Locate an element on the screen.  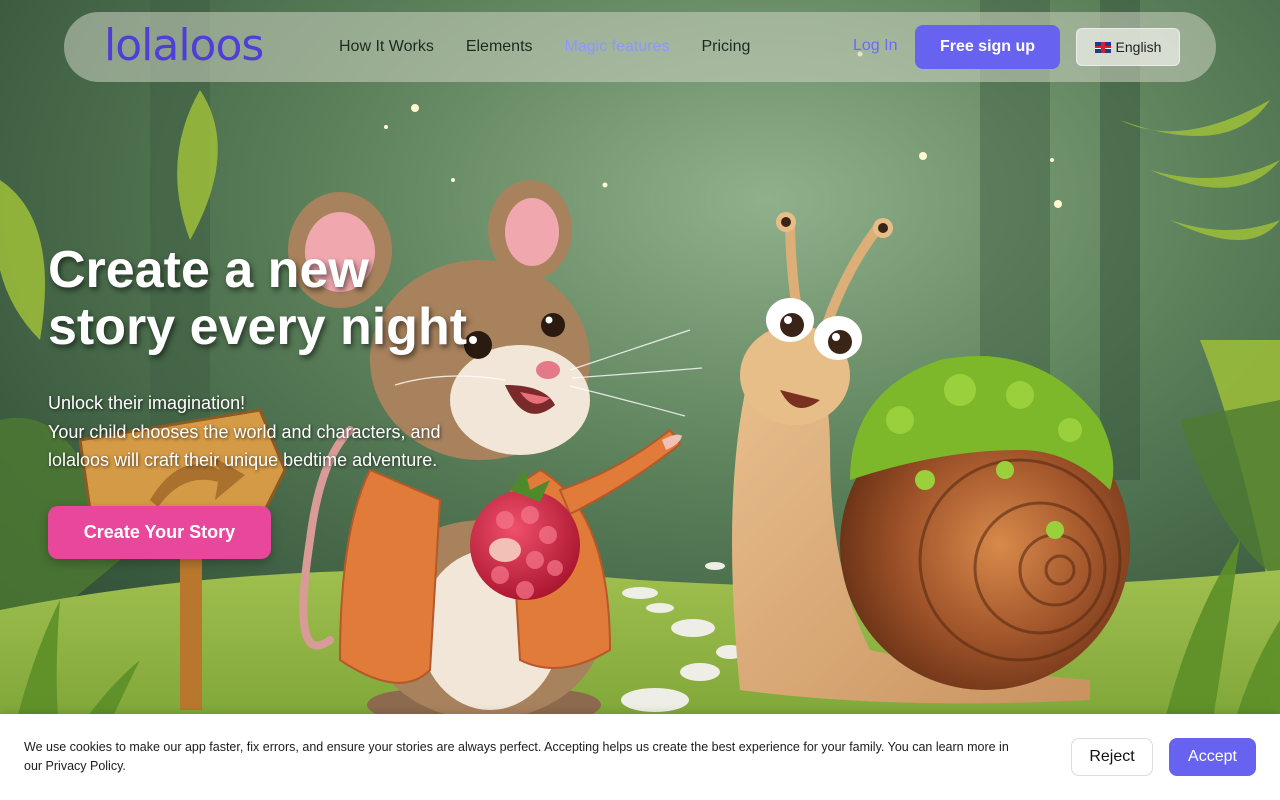
nav-link-how-it-works: How It Works is located at coordinates (386, 47).